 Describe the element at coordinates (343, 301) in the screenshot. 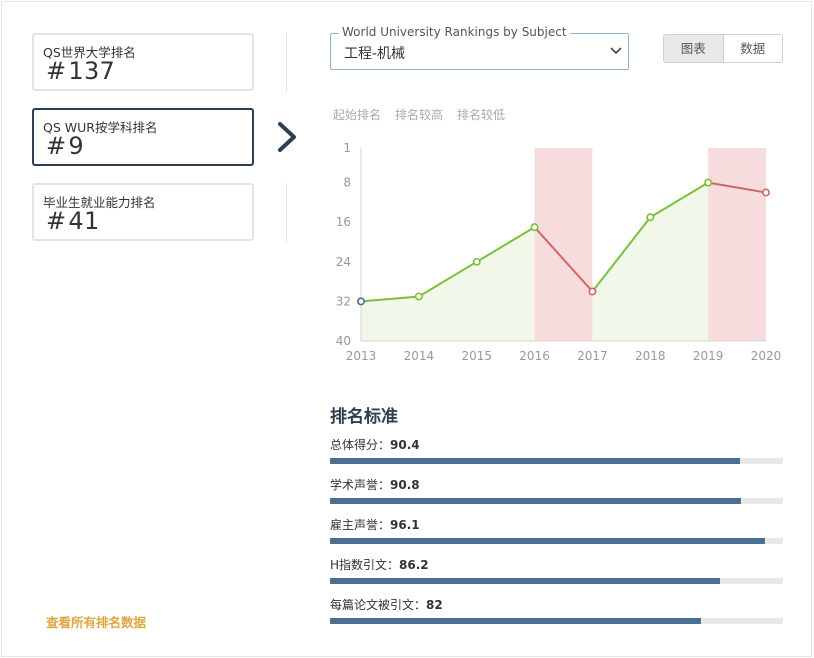

I see `y-tick-label: 32` at that location.